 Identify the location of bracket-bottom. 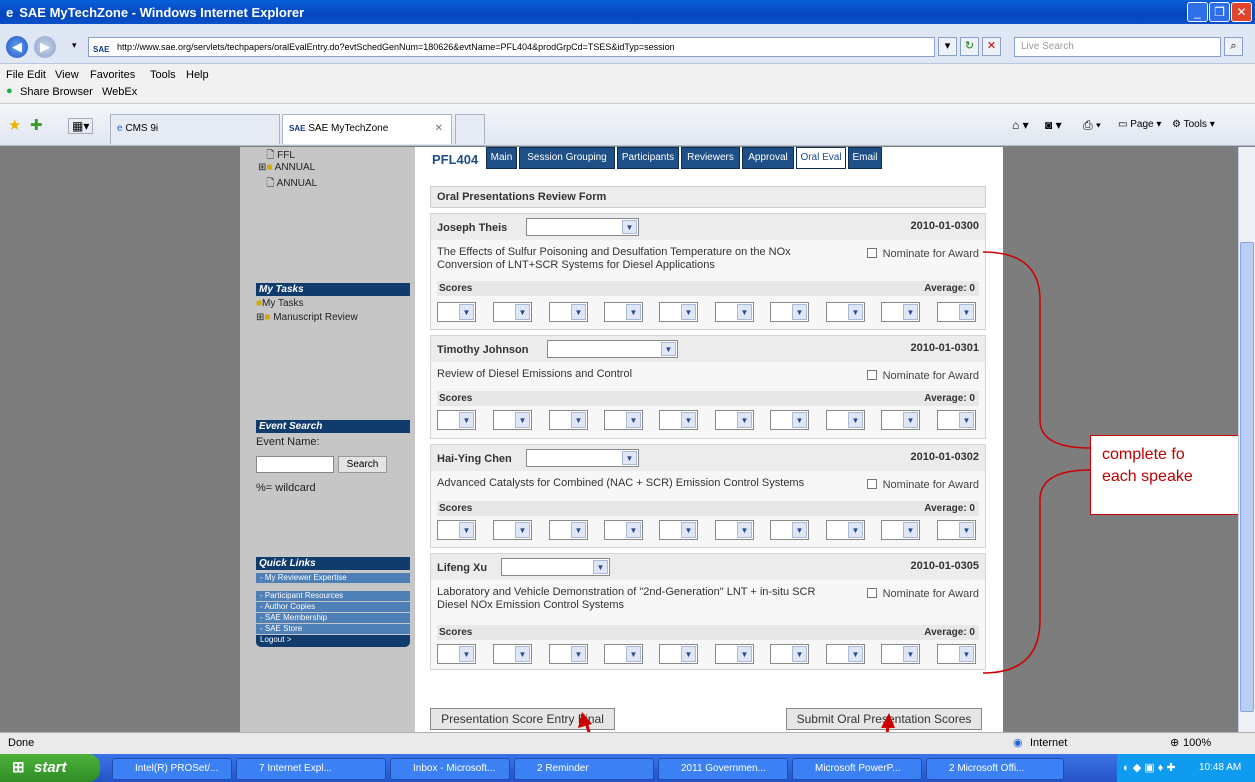
(1036, 571).